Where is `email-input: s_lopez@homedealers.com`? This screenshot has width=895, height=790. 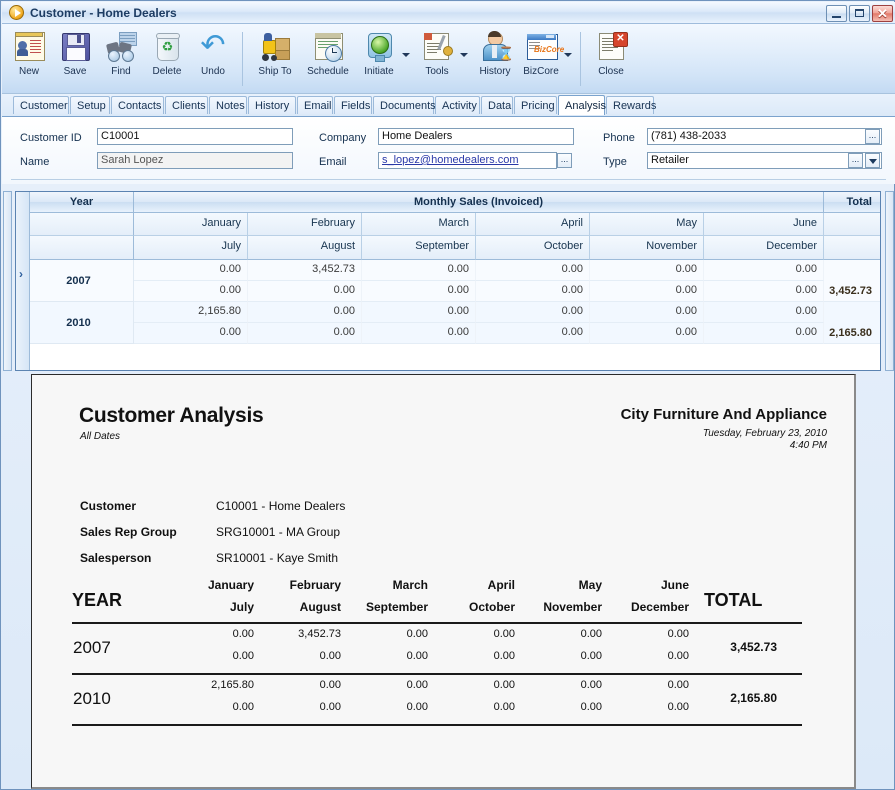
email-input: s_lopez@homedealers.com is located at coordinates (467, 160).